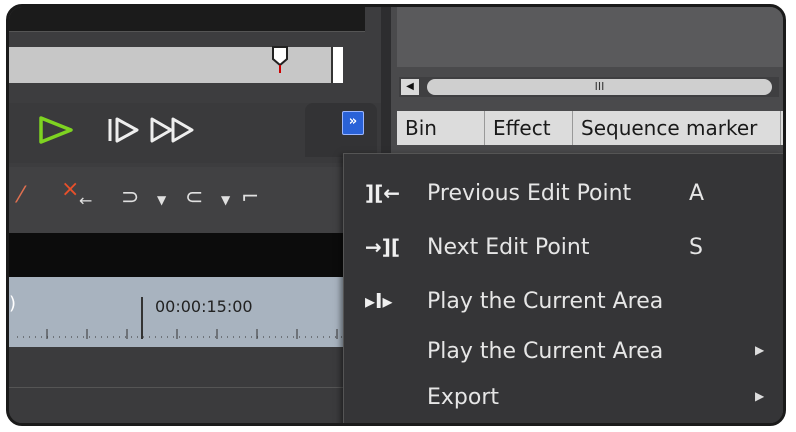 This screenshot has width=796, height=432. What do you see at coordinates (379, 301) in the screenshot?
I see `play-current-area-icon: ▸I▸` at bounding box center [379, 301].